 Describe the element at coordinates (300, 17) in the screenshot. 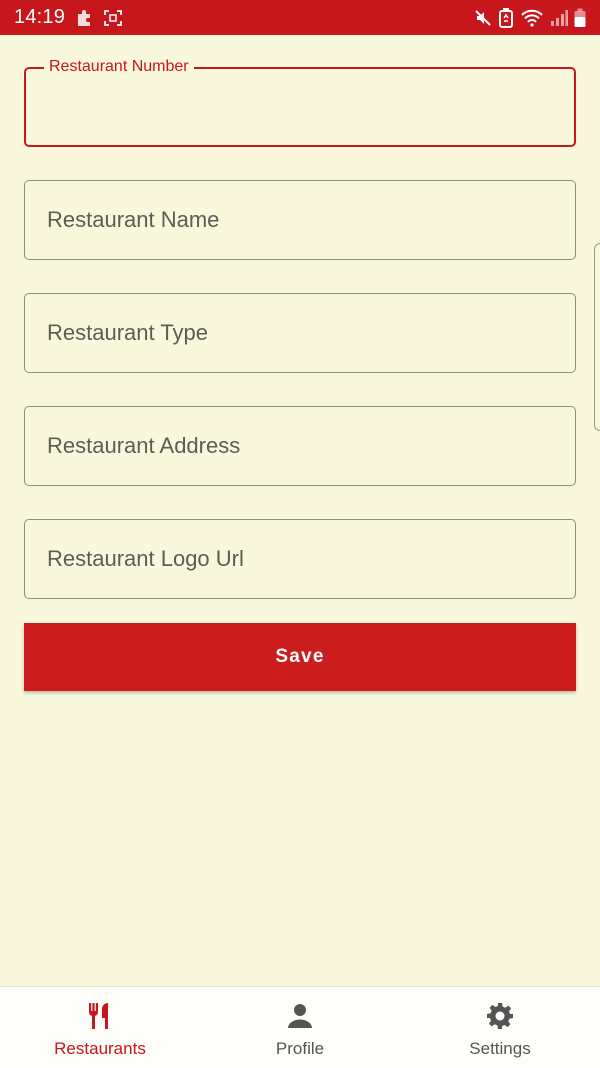

I see `status-bar: 14:19` at that location.